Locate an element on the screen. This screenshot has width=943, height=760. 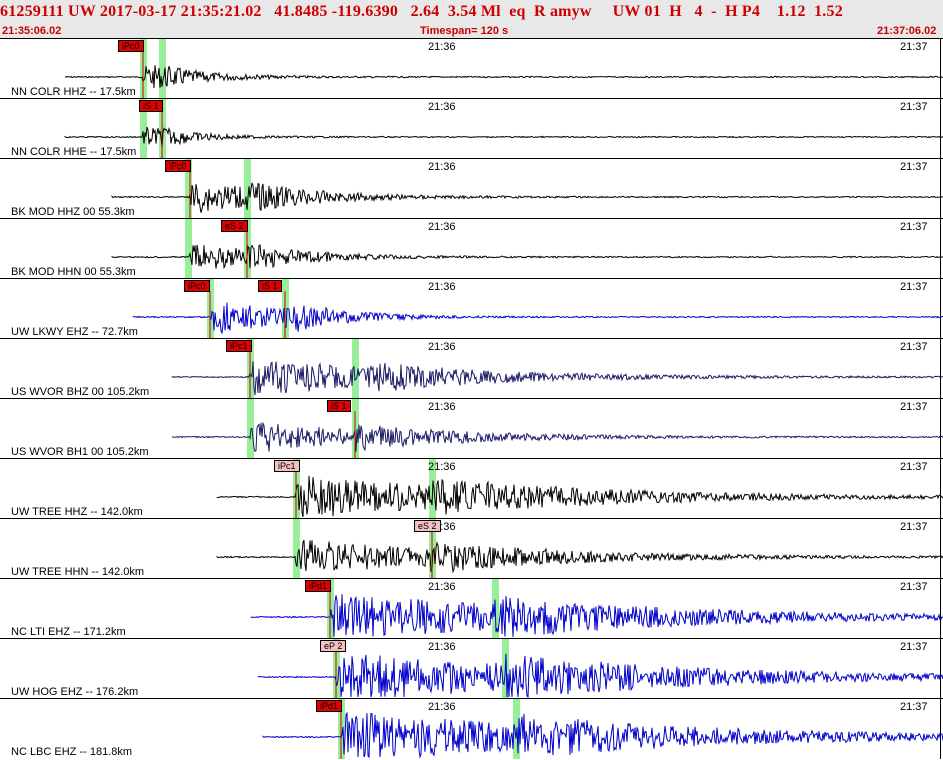
trace-panel: 21:36 21:37 eS 2 BK MOD HHN 00 55.3km is located at coordinates (471, 248).